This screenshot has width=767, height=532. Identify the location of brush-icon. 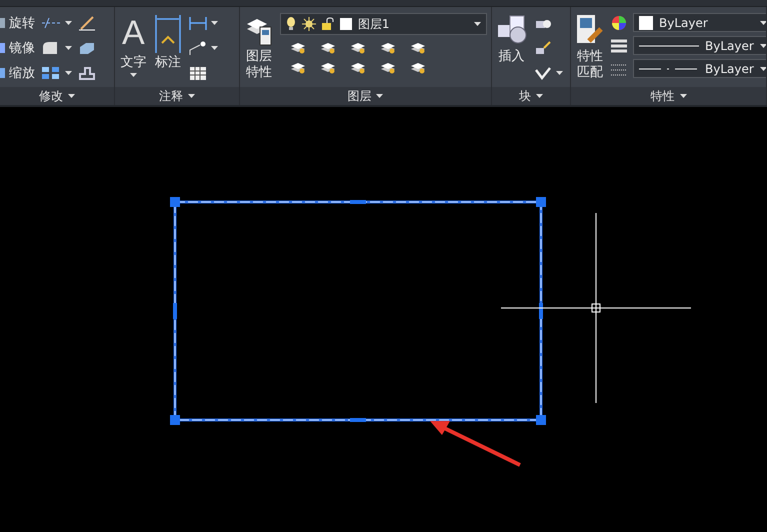
(87, 23).